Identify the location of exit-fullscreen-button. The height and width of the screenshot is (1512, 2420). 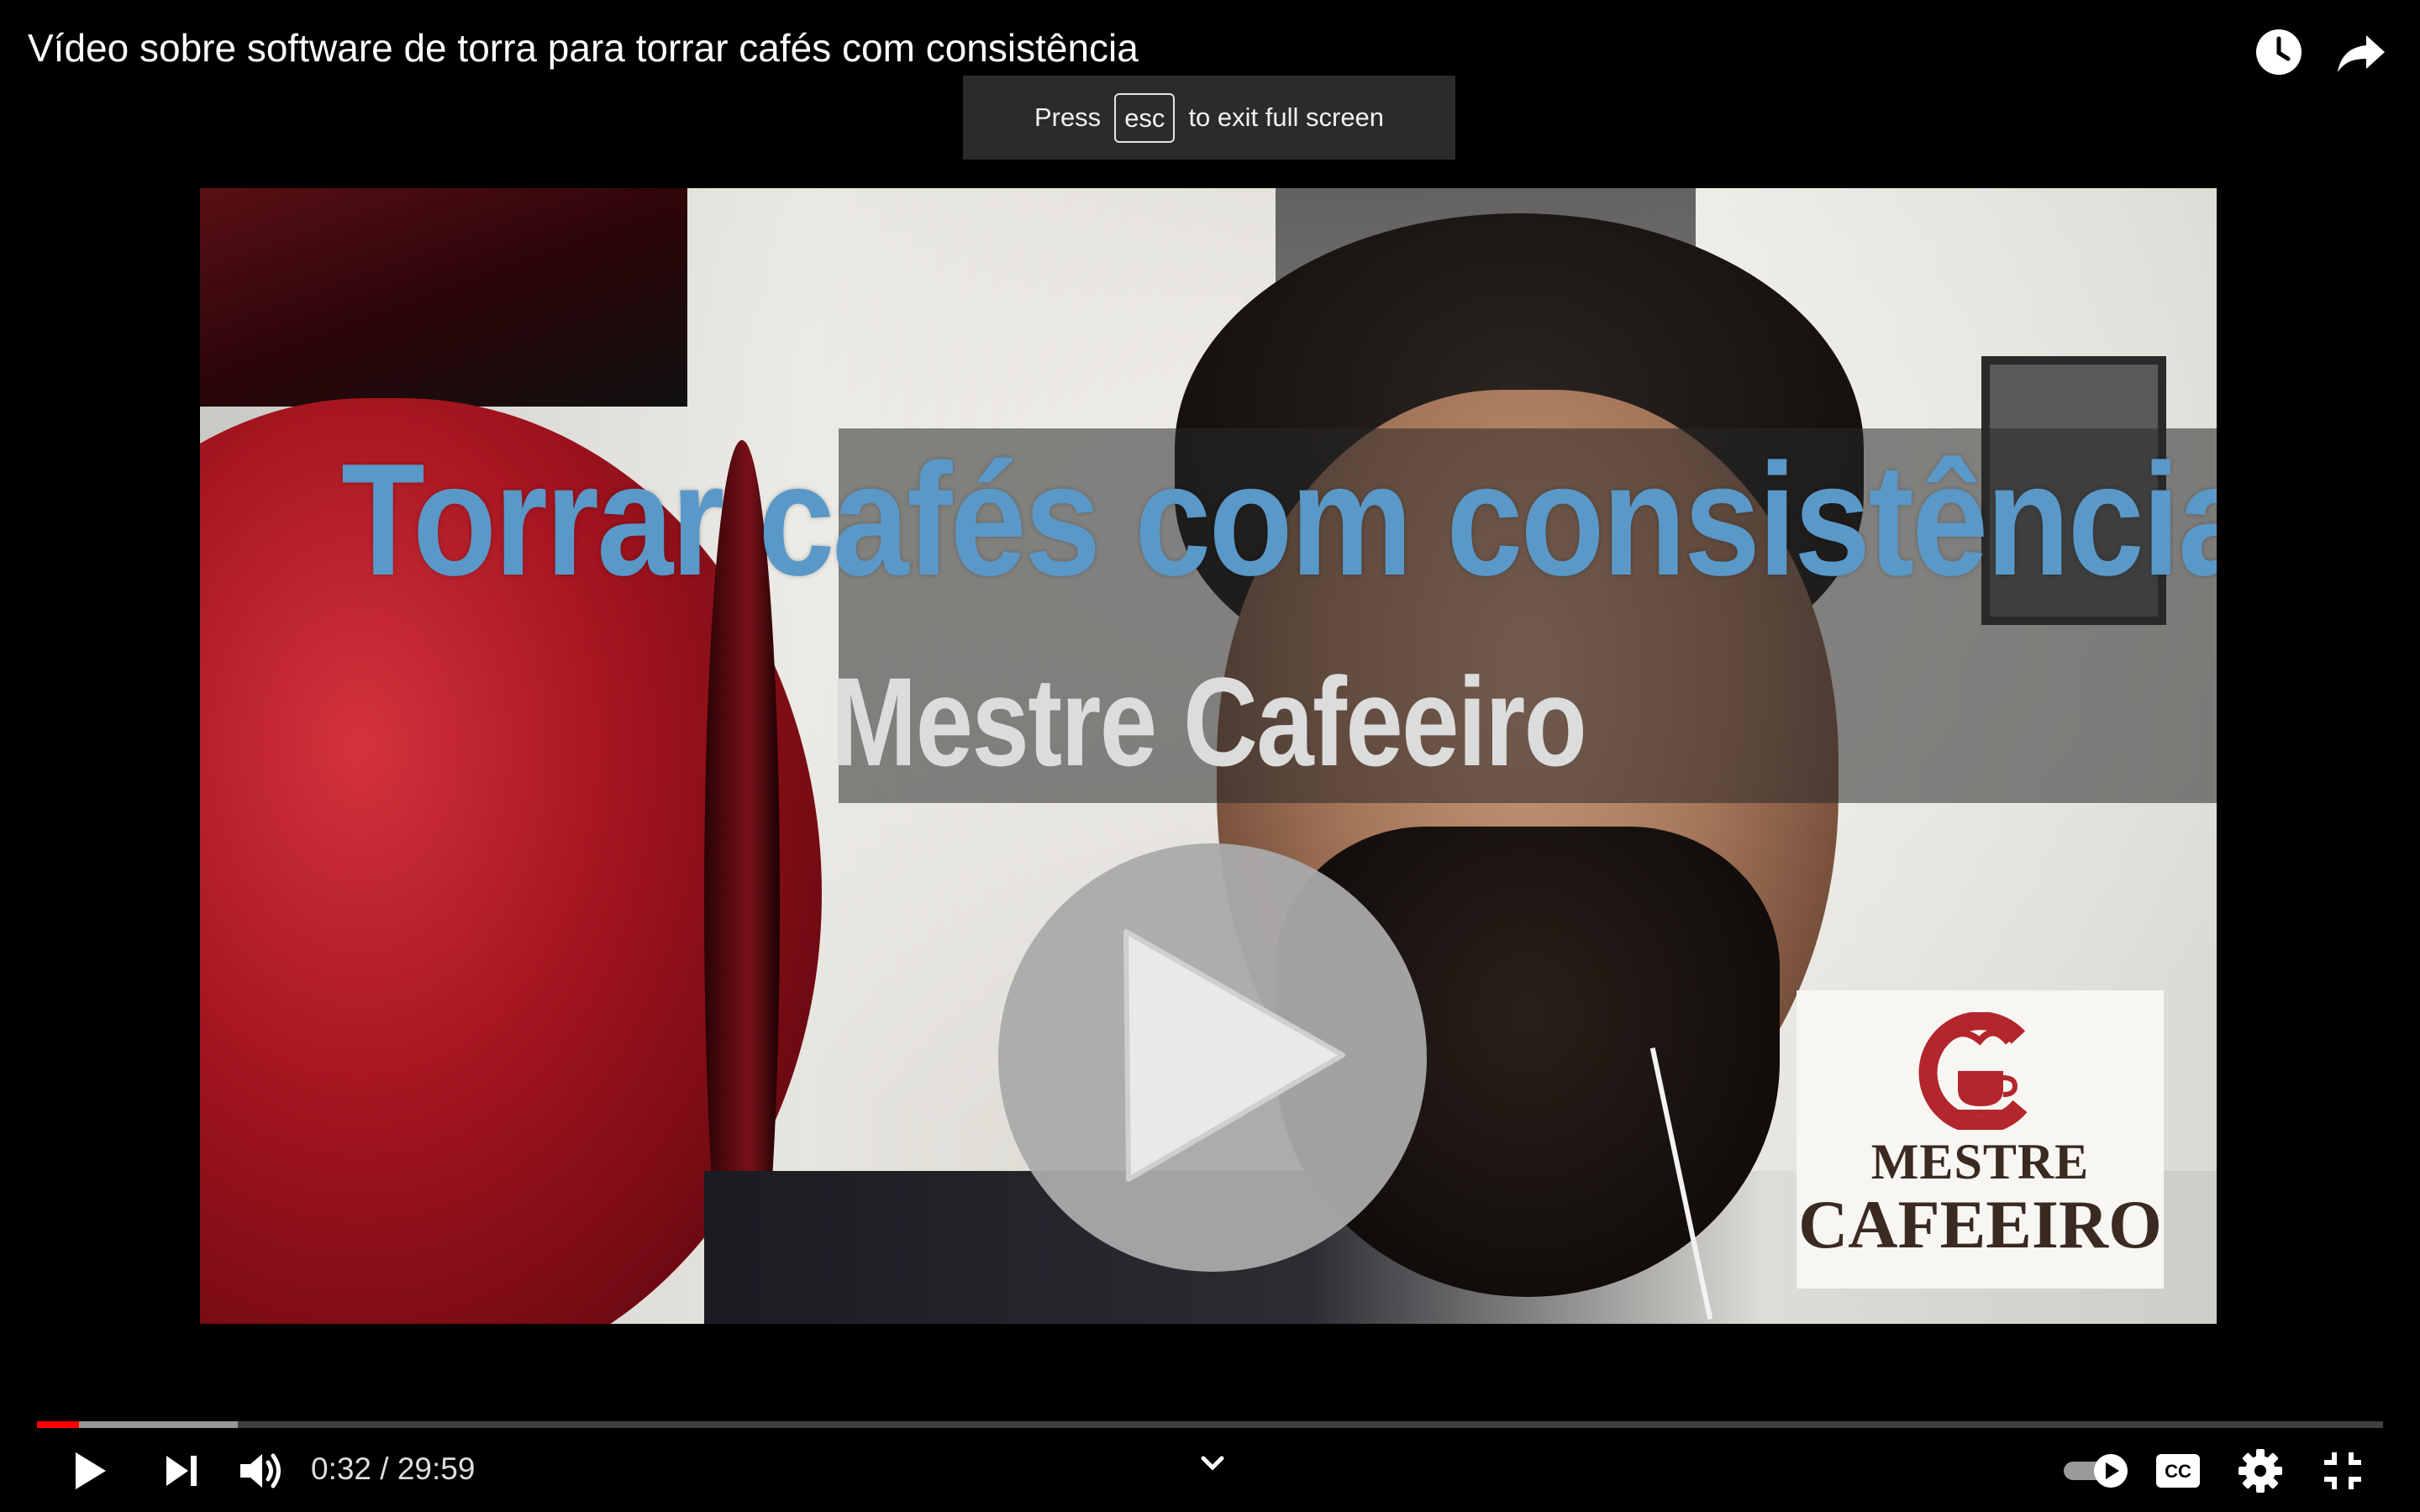
(2342, 1471).